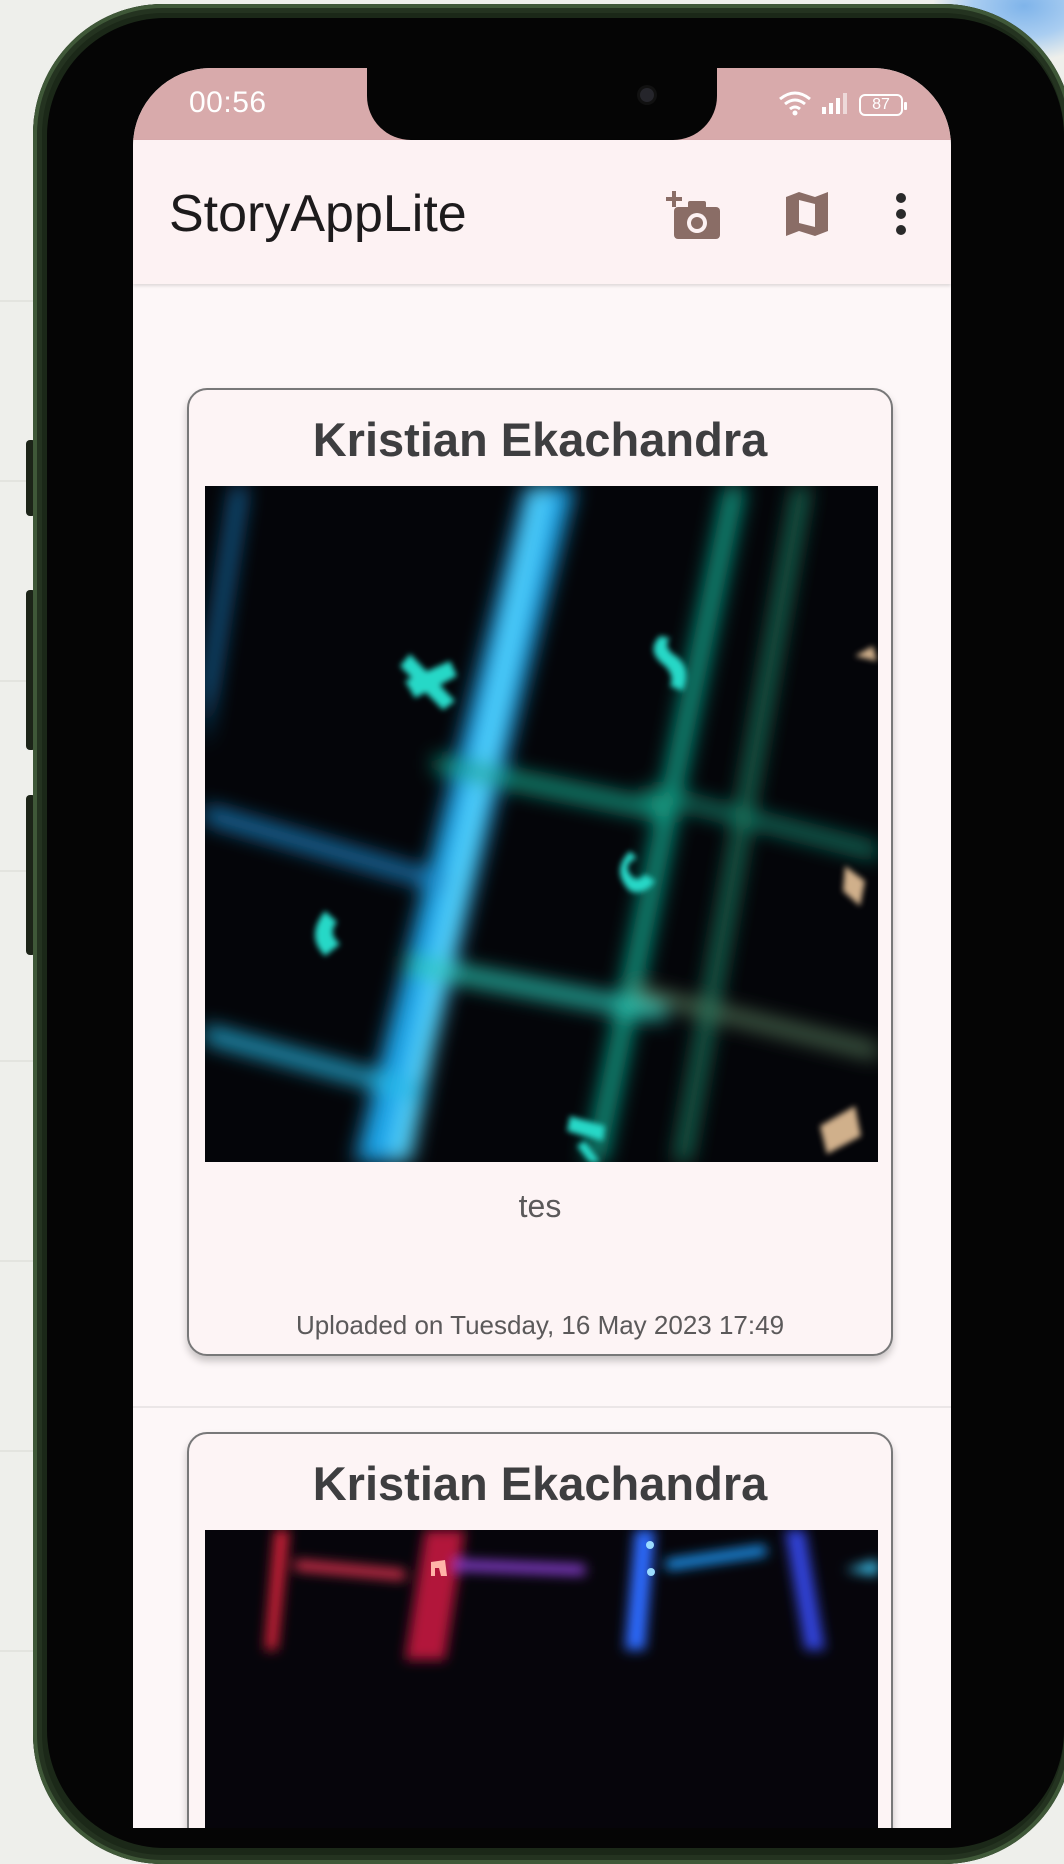 The width and height of the screenshot is (1064, 1864). Describe the element at coordinates (540, 1325) in the screenshot. I see `story-upload-date: Uploaded on Tuesday, 16 May 2023 17:49` at that location.